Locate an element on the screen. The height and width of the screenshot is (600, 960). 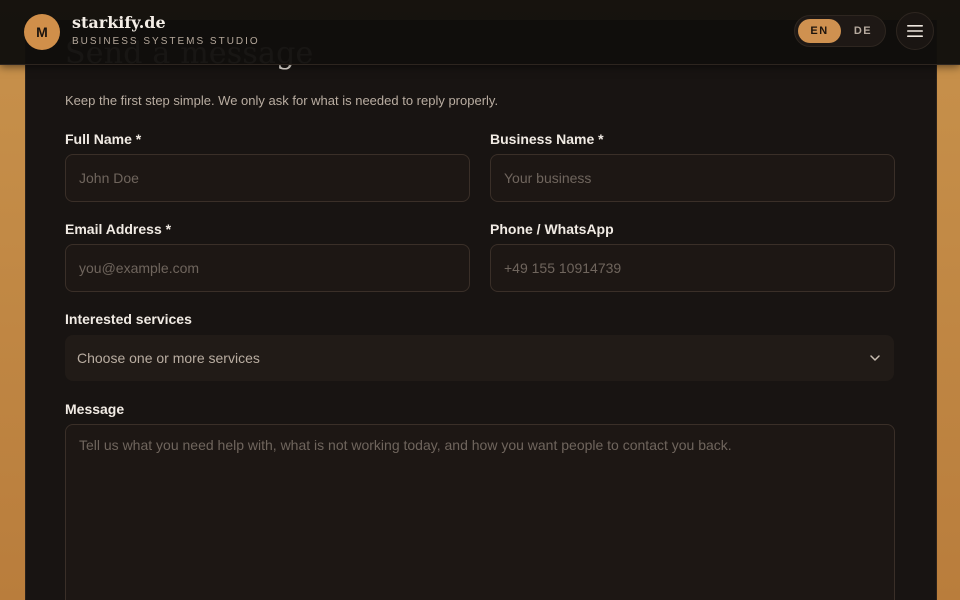
brand-name: starkify.de is located at coordinates (119, 22).